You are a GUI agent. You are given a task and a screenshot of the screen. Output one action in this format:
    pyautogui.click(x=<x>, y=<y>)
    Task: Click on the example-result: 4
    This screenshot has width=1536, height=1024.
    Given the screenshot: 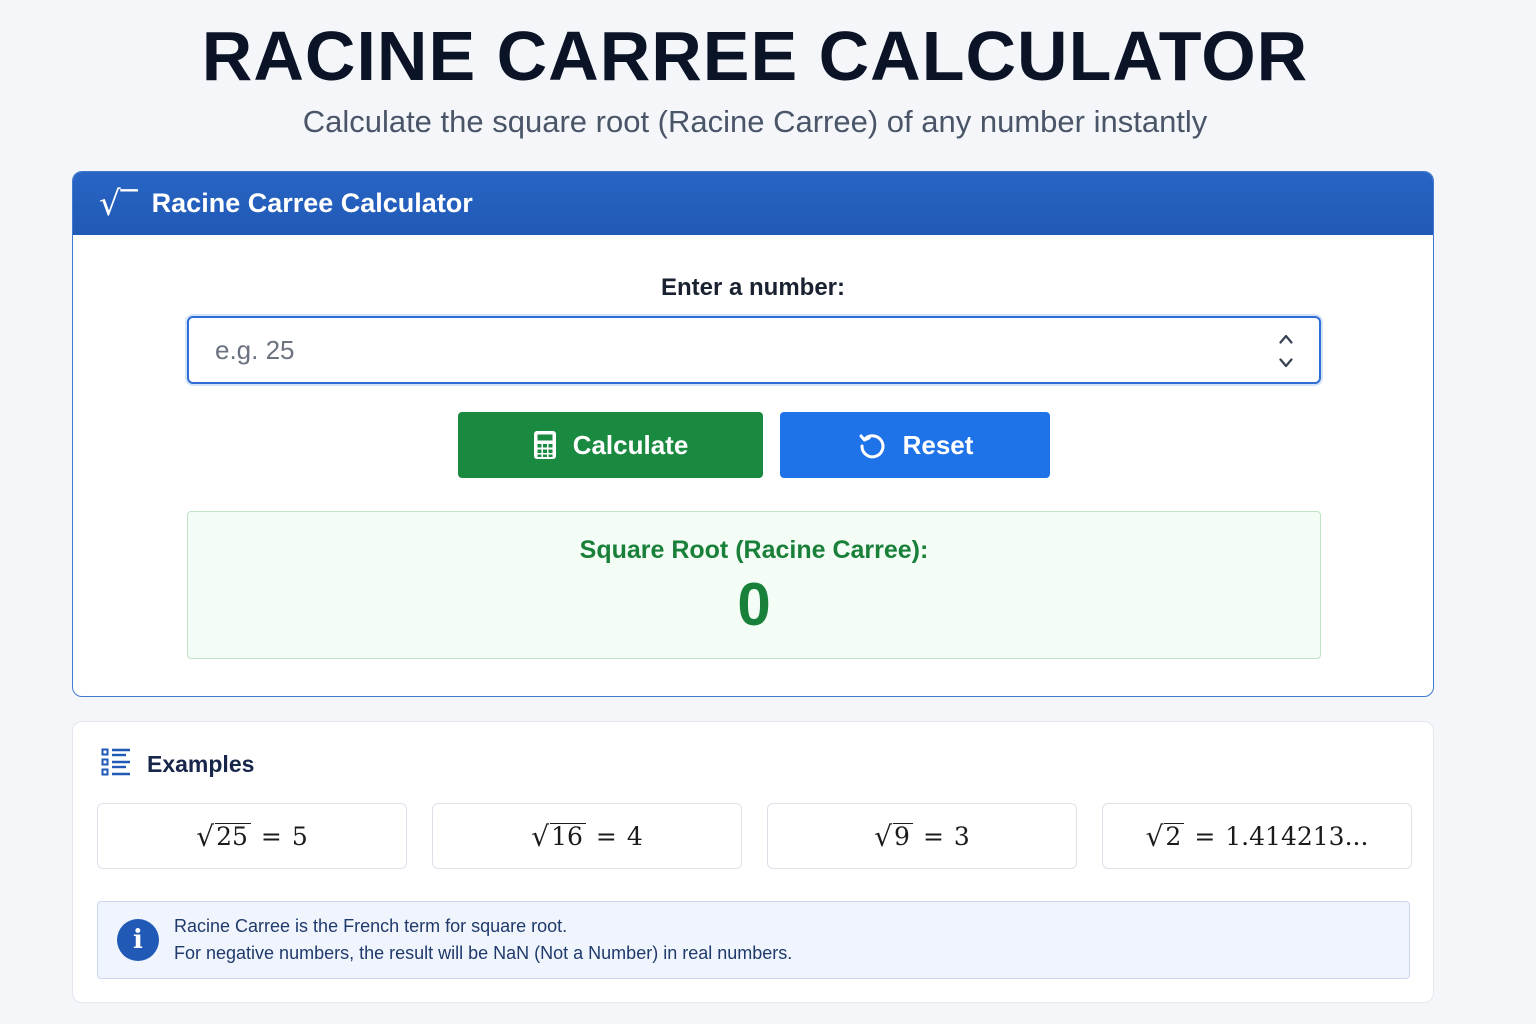 What is the action you would take?
    pyautogui.click(x=634, y=836)
    